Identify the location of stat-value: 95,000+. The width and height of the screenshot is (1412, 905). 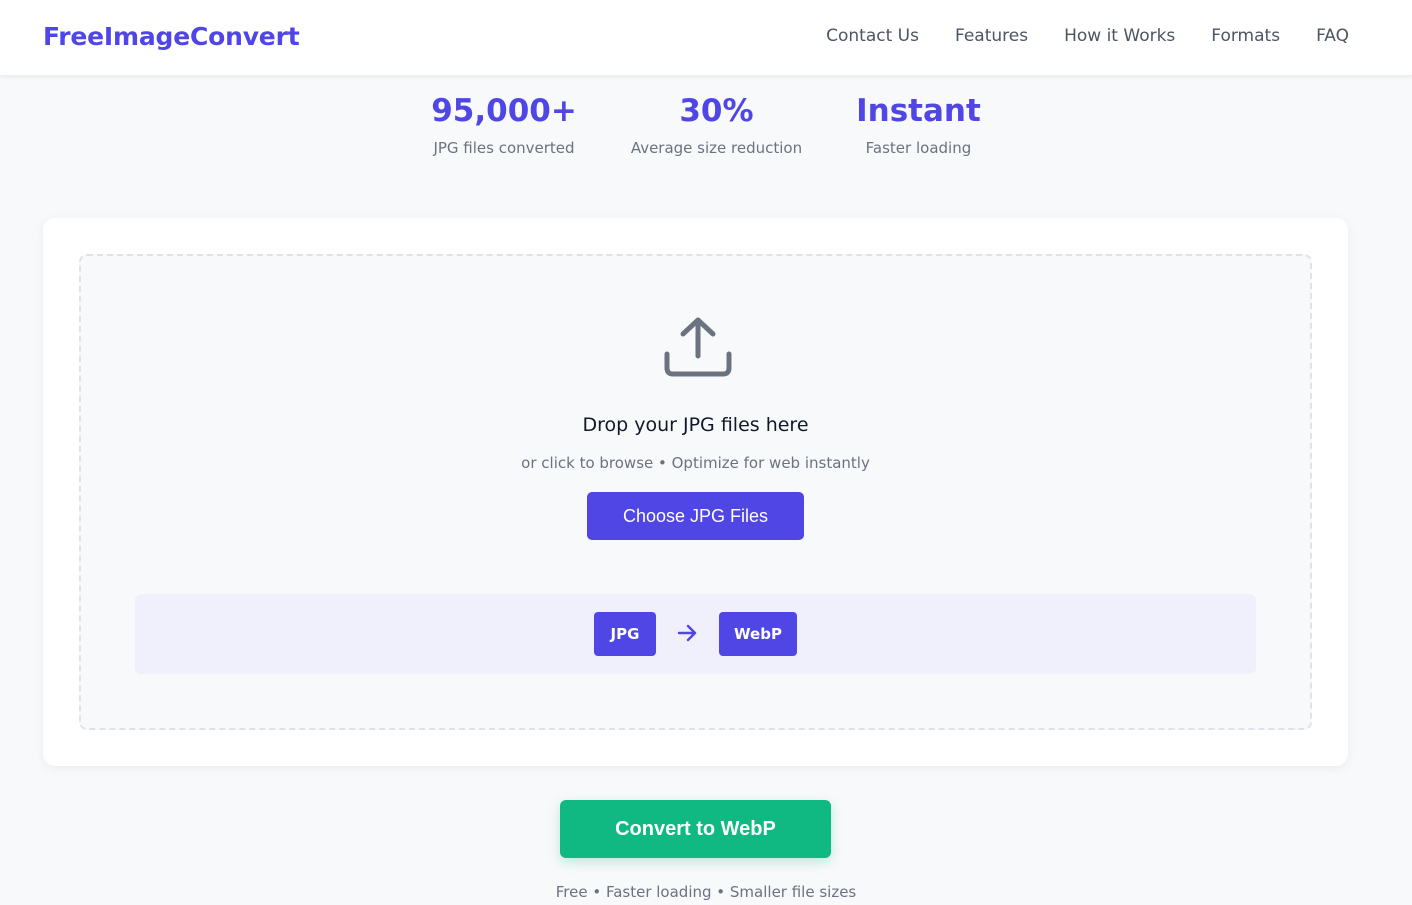
(504, 111).